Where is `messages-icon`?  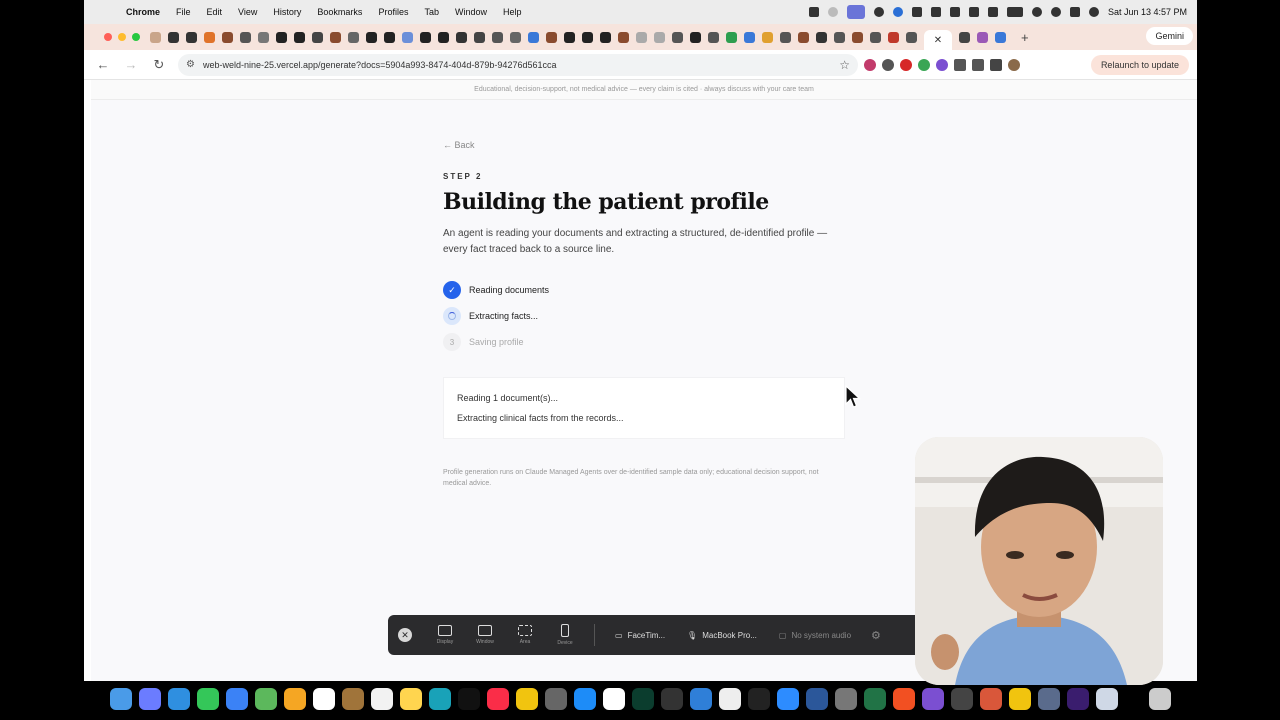 messages-icon is located at coordinates (208, 699).